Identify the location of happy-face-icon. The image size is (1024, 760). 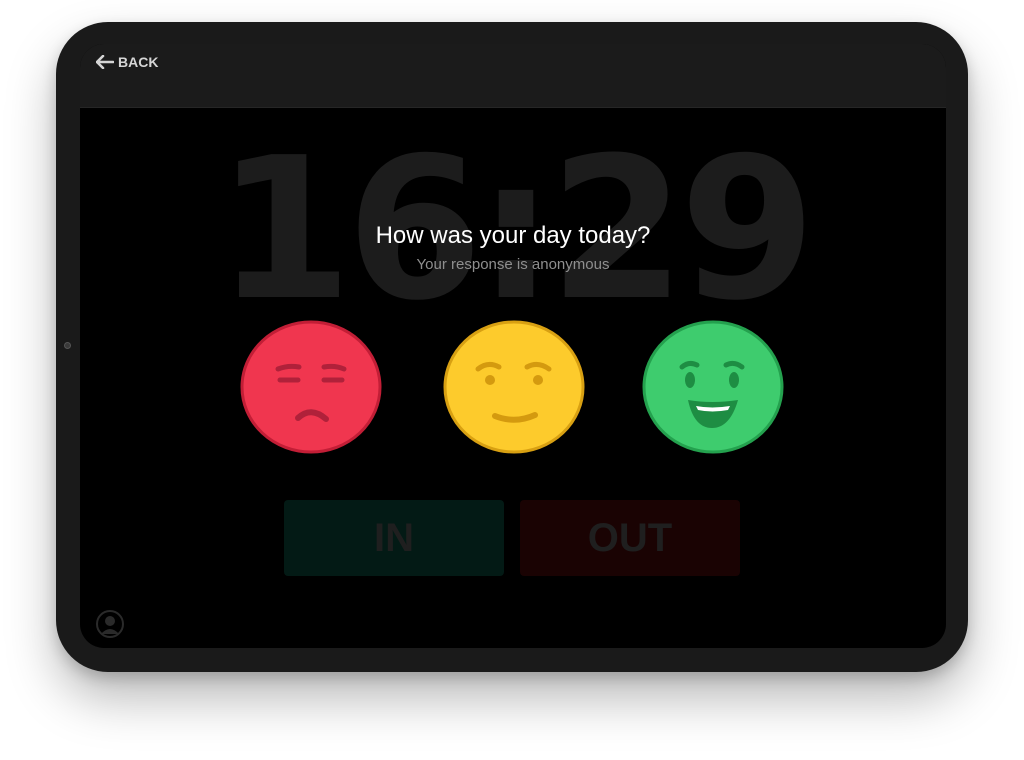
(713, 387).